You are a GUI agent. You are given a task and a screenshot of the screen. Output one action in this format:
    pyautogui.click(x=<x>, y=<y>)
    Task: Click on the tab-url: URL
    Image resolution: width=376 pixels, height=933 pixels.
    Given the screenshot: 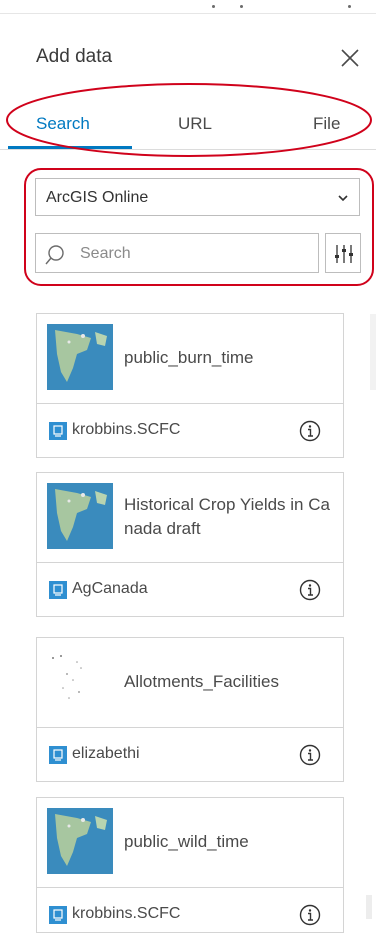 What is the action you would take?
    pyautogui.click(x=195, y=124)
    